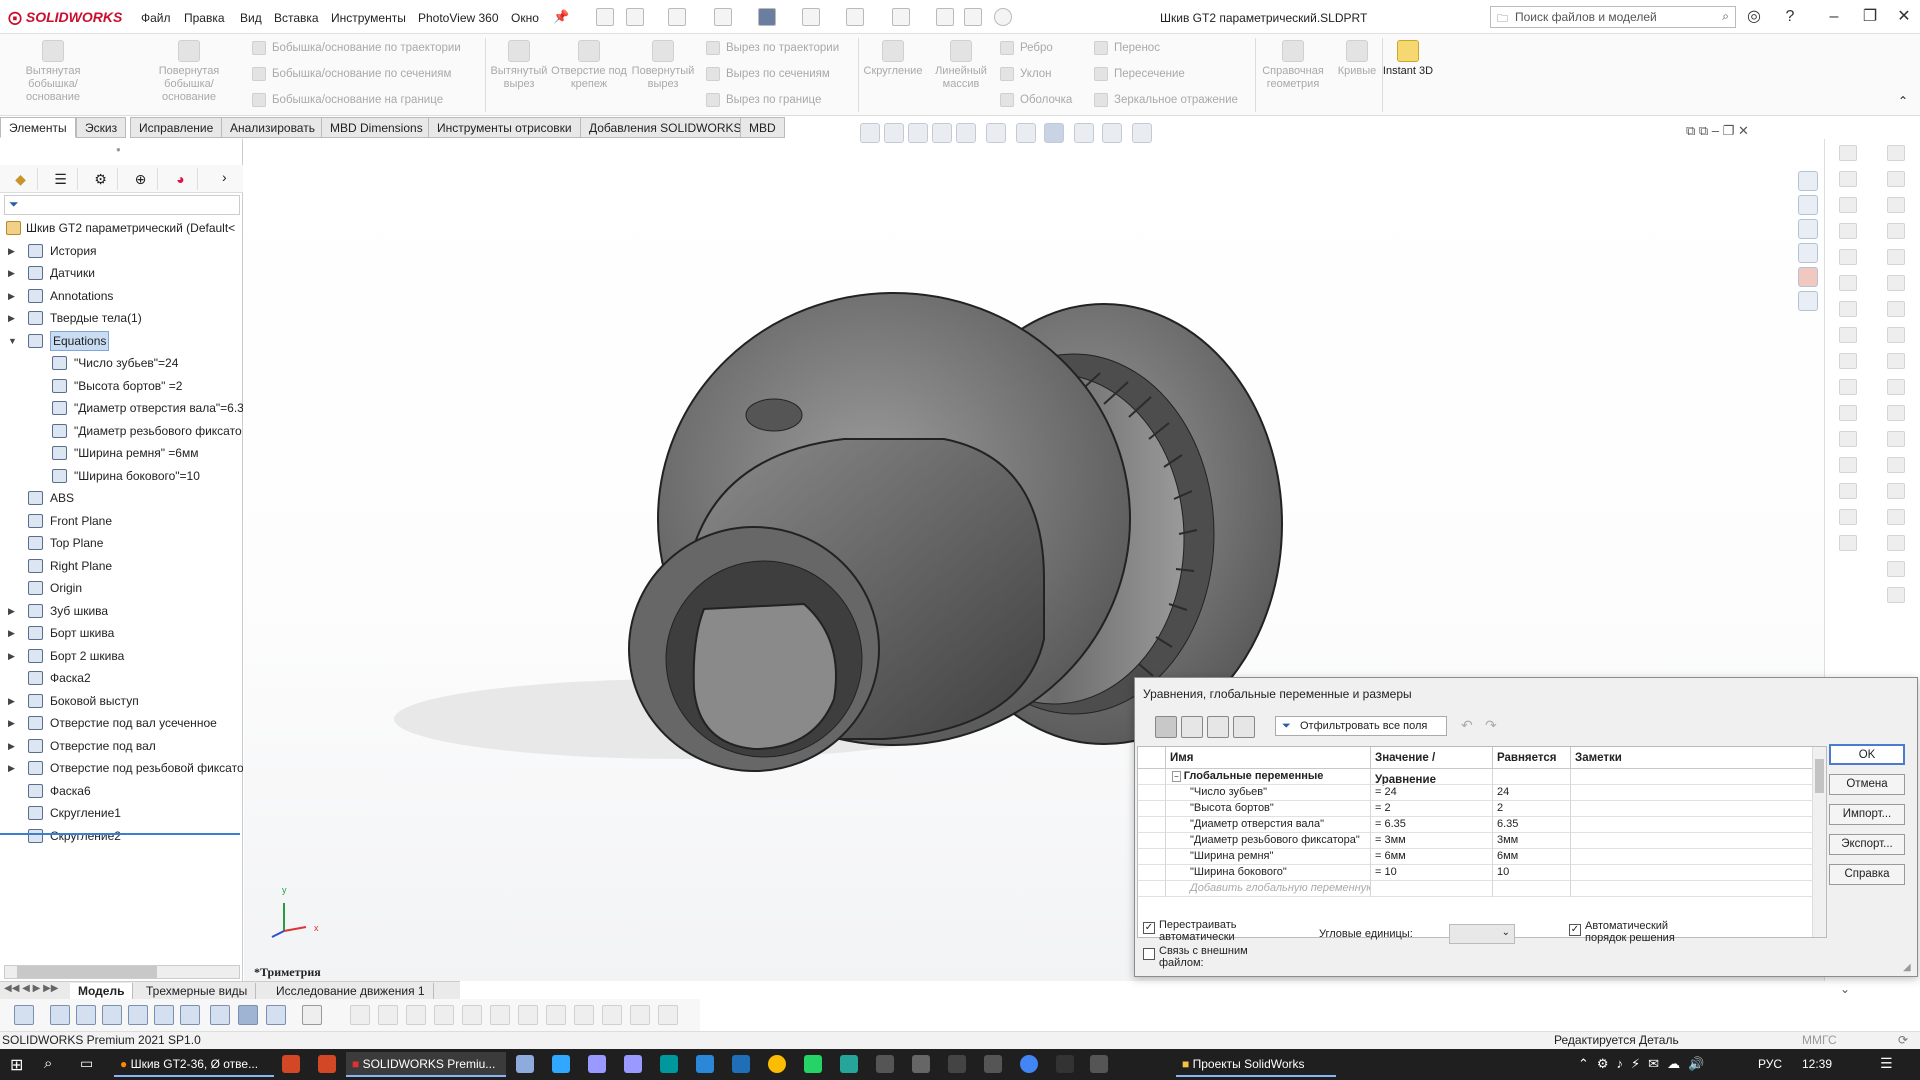 Image resolution: width=1920 pixels, height=1080 pixels. What do you see at coordinates (1149, 928) in the screenshot?
I see `rebuild-automatically-checkbox: ✓` at bounding box center [1149, 928].